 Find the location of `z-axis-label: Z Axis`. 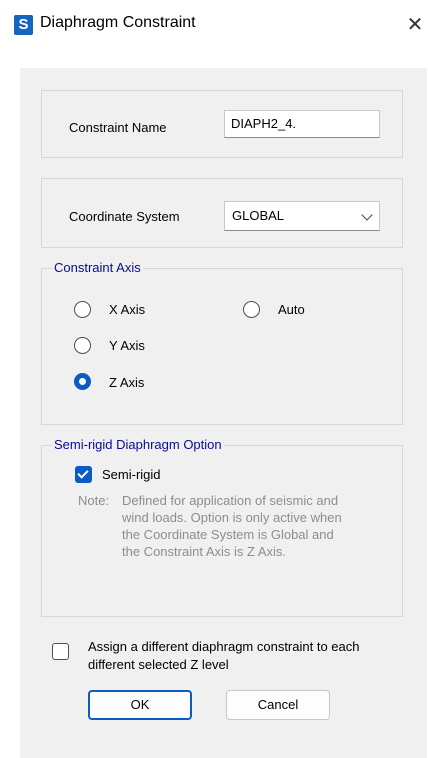

z-axis-label: Z Axis is located at coordinates (126, 382).